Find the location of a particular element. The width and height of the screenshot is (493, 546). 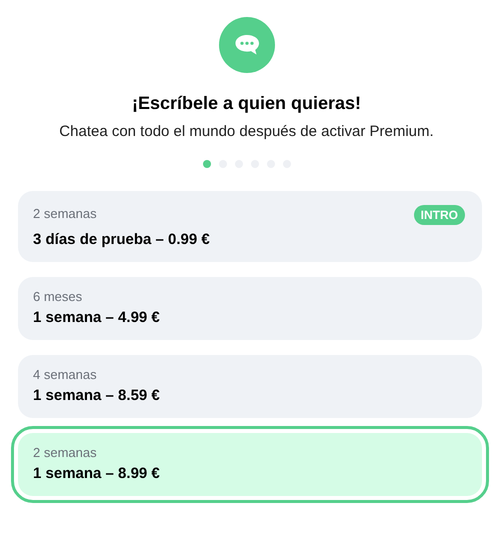

plan-option: 2 semanas 1 semana – 8.99 € is located at coordinates (250, 464).